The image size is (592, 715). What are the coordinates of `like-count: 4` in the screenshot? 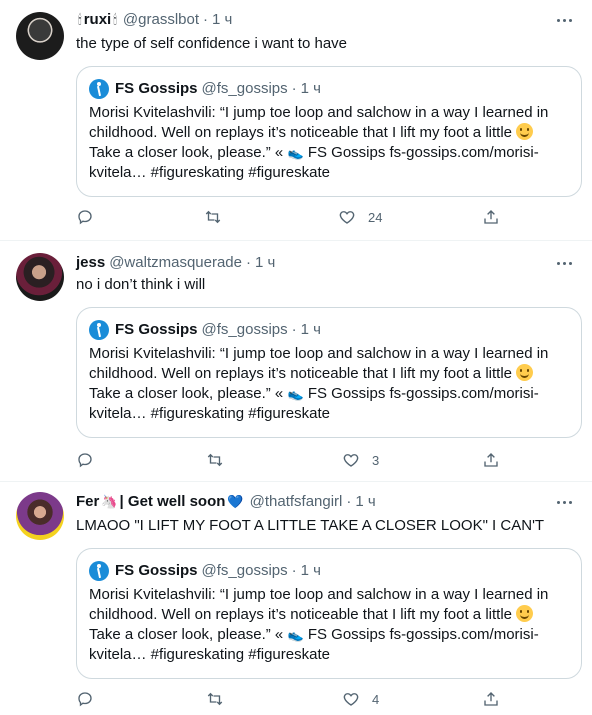 It's located at (376, 699).